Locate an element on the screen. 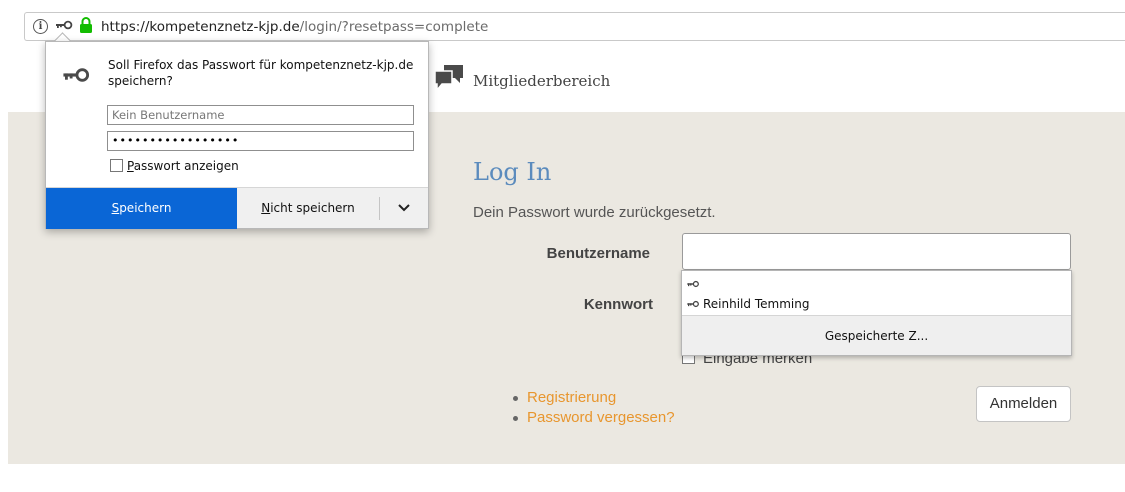 The image size is (1125, 492). chat-bubbles-icon is located at coordinates (449, 80).